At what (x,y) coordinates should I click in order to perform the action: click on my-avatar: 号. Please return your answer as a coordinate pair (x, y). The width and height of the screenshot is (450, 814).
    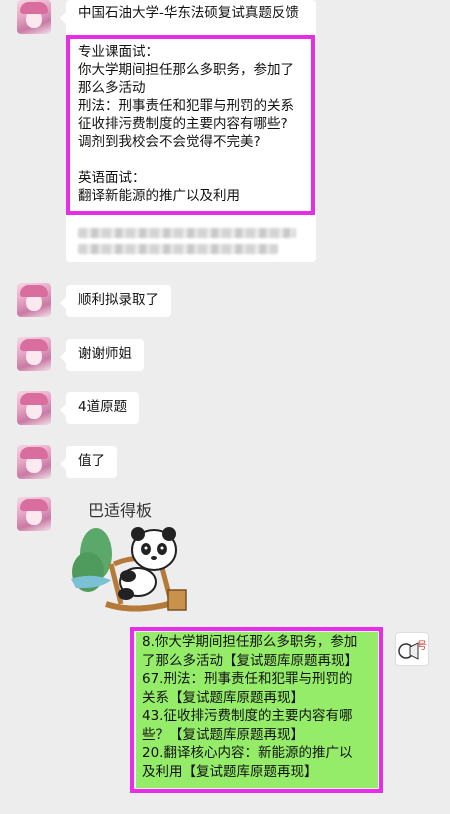
    Looking at the image, I should click on (412, 649).